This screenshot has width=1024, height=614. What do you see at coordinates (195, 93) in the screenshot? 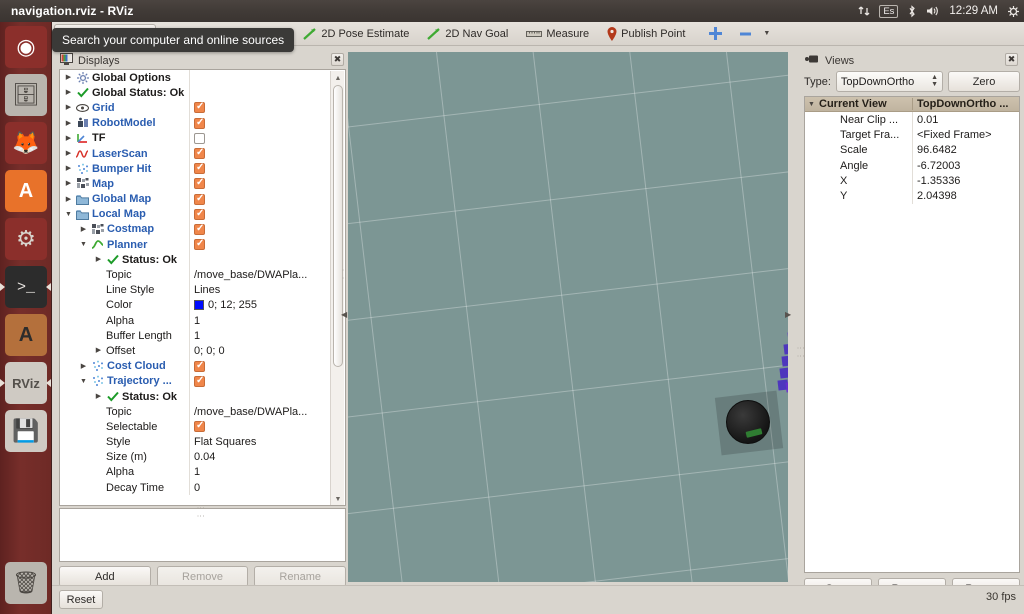
I see `display-row: ▶ Global Status: Ok` at bounding box center [195, 93].